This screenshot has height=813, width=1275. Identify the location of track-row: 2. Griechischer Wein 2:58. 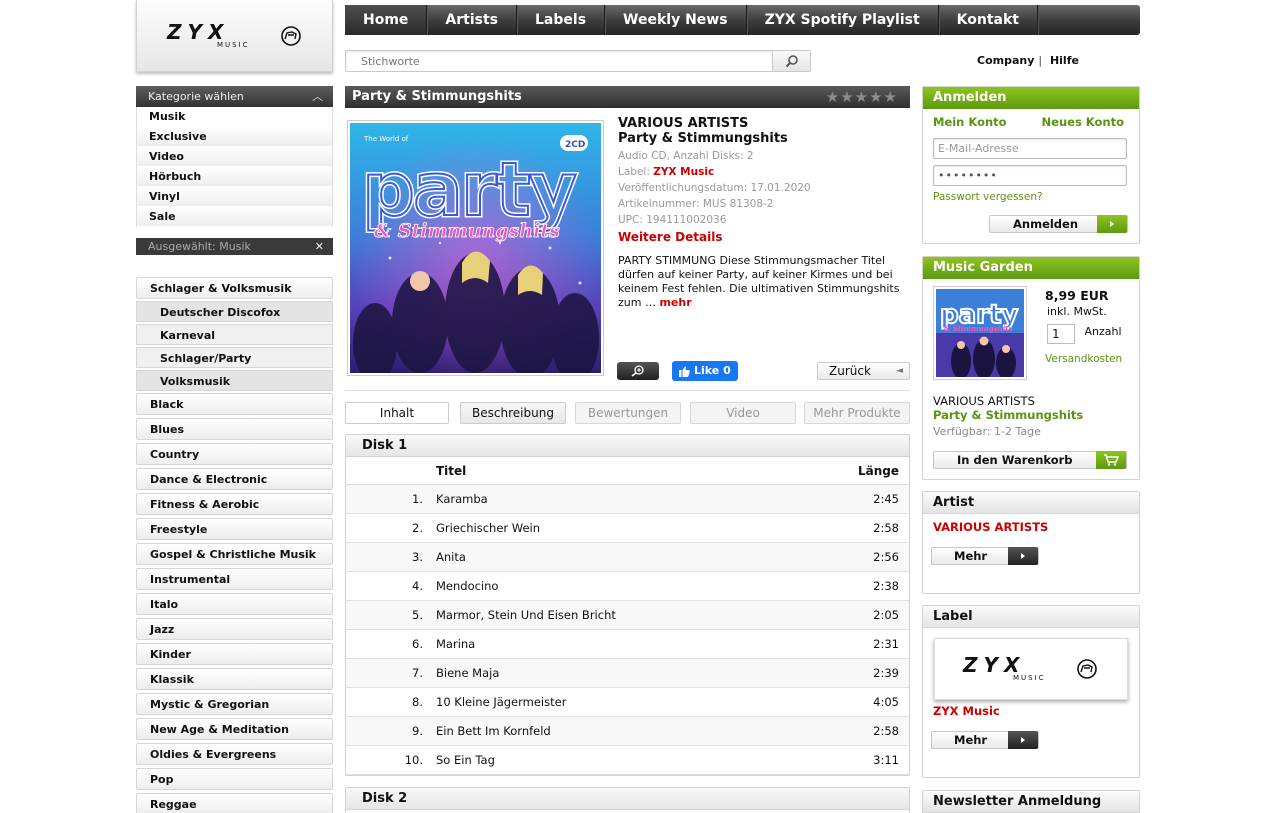
(627, 528).